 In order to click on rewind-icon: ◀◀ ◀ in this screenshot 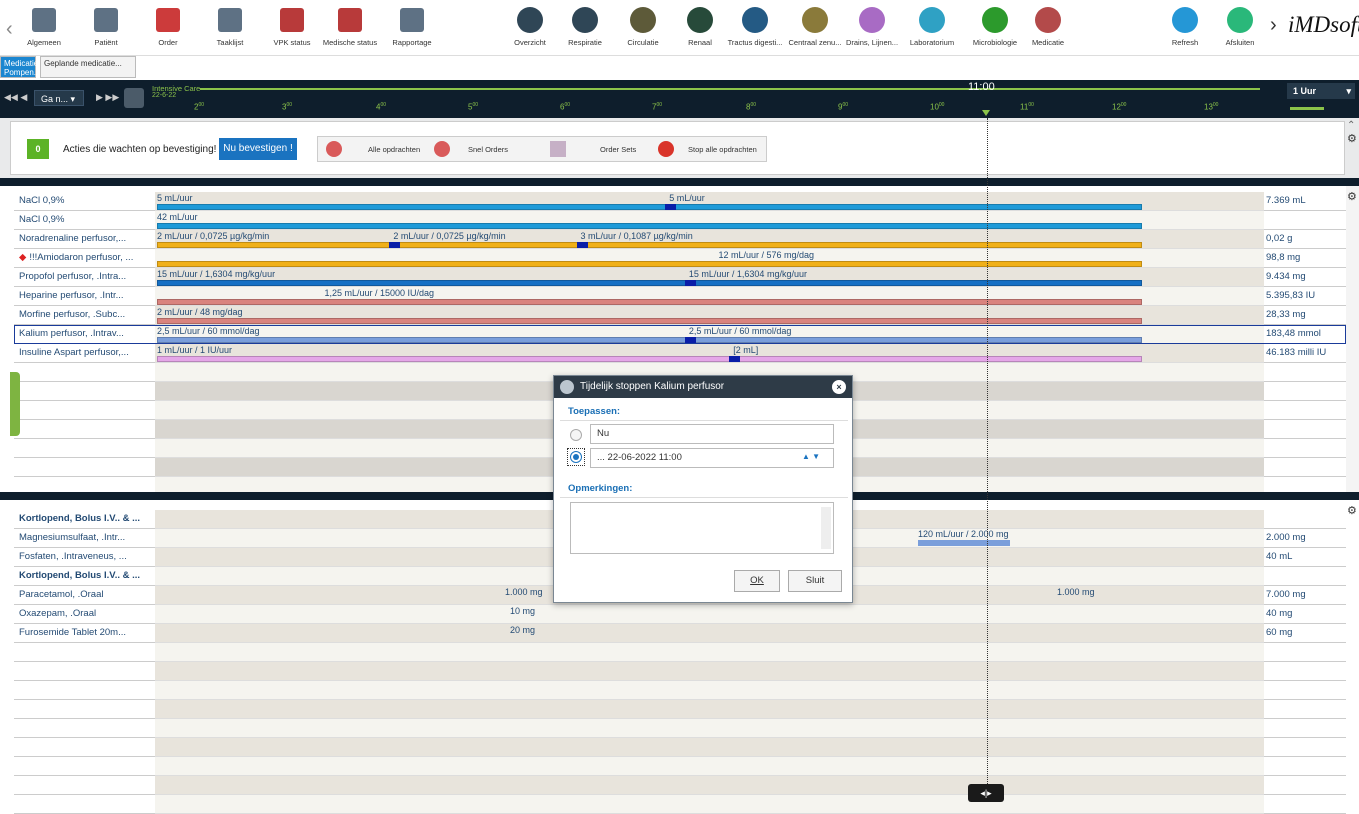, I will do `click(15, 97)`.